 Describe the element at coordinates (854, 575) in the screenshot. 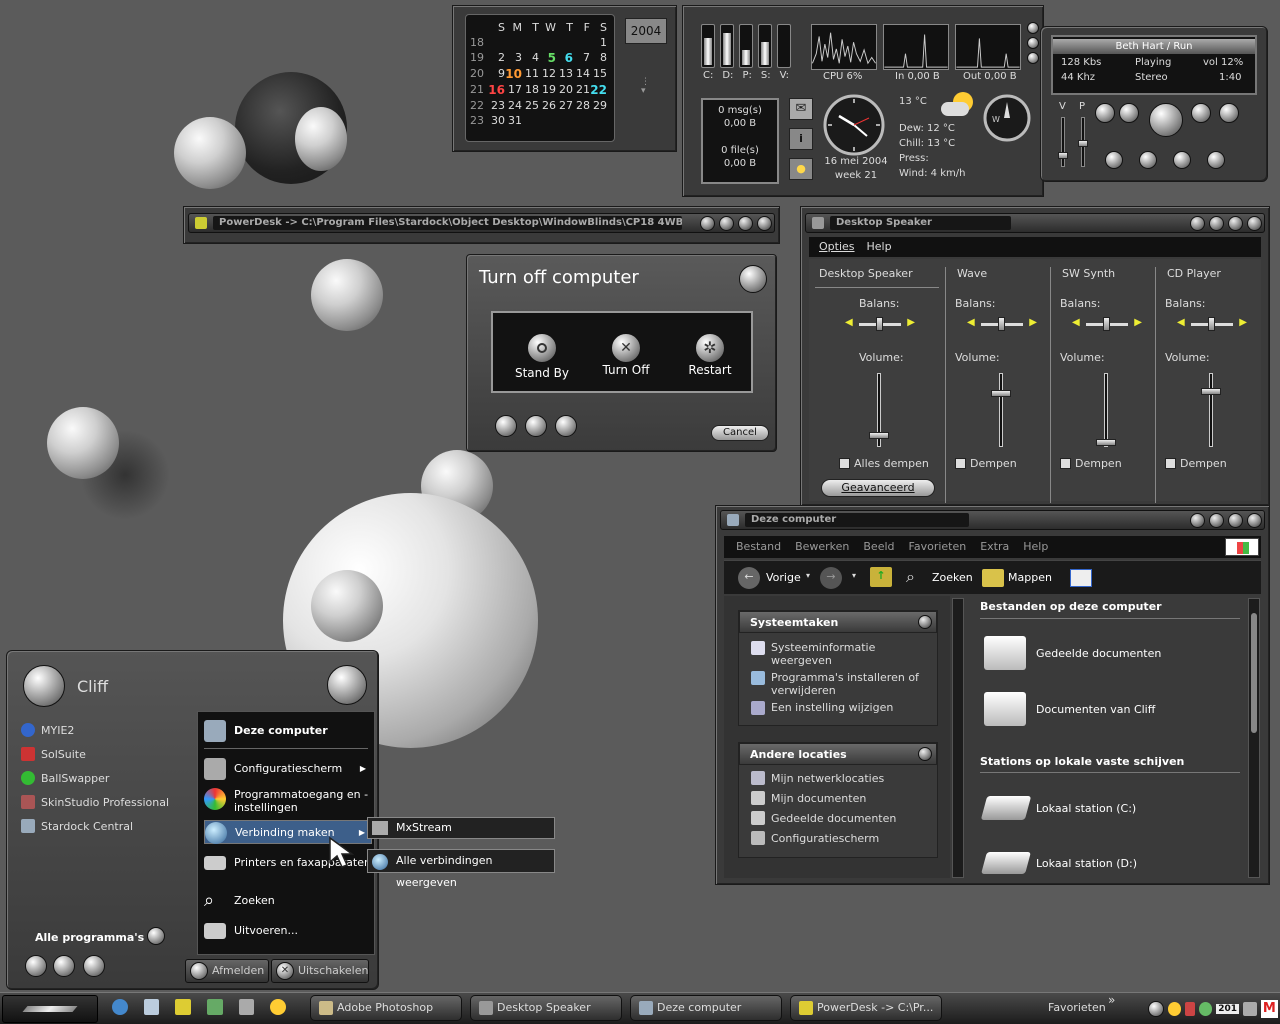

I see `forward-dropdown-icon: ▾` at that location.